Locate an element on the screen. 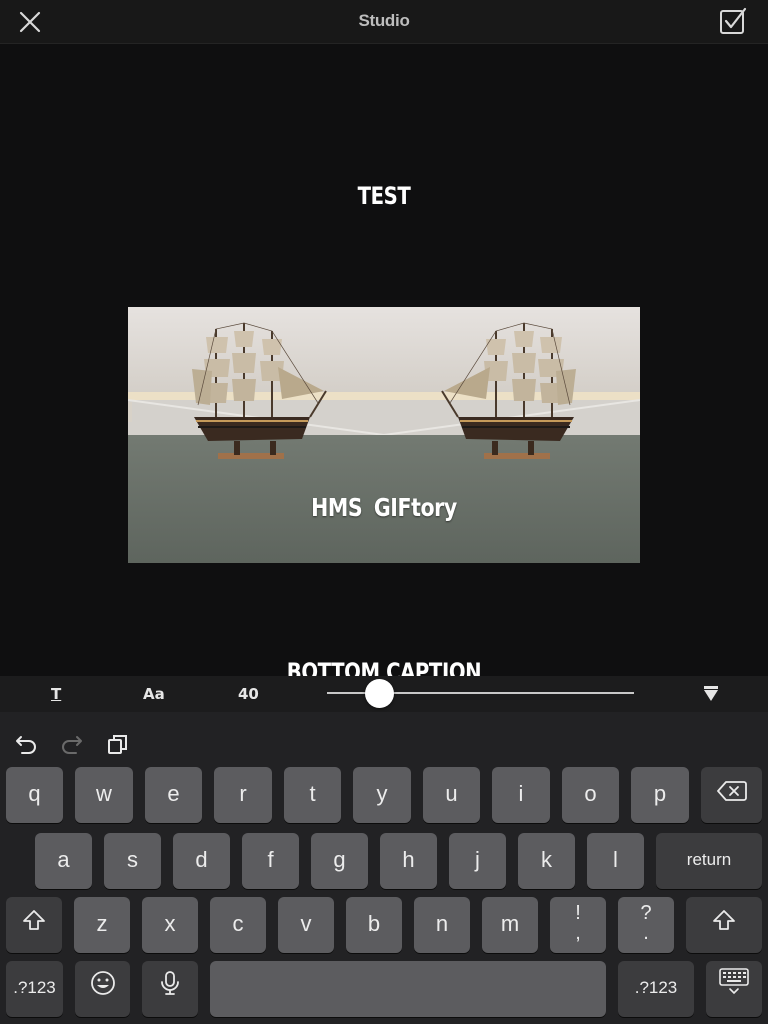  top-caption: TEST is located at coordinates (384, 196).